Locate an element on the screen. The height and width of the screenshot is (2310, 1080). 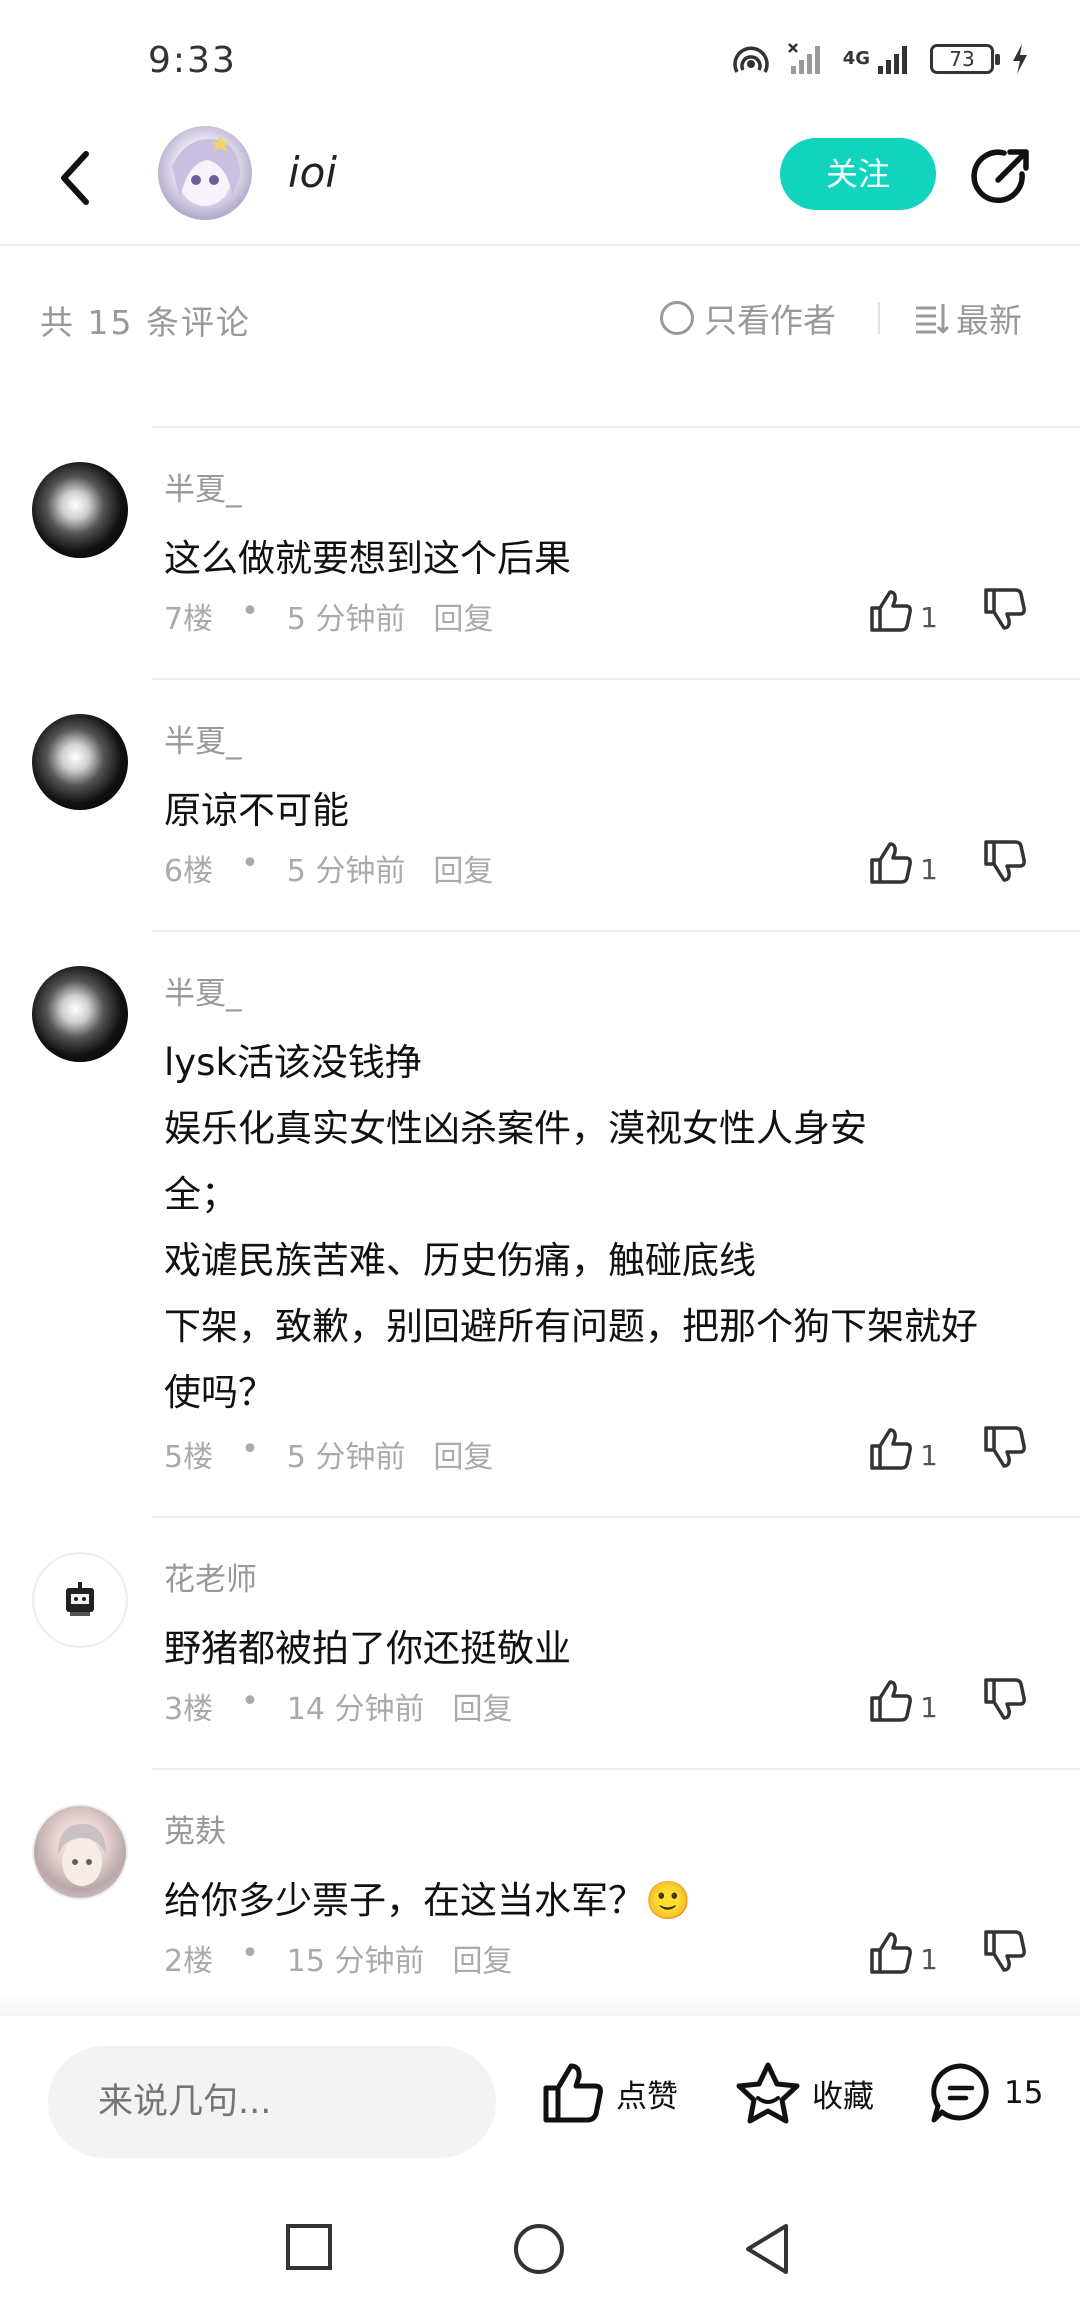
commenter-name: 莵麸 is located at coordinates (195, 1828).